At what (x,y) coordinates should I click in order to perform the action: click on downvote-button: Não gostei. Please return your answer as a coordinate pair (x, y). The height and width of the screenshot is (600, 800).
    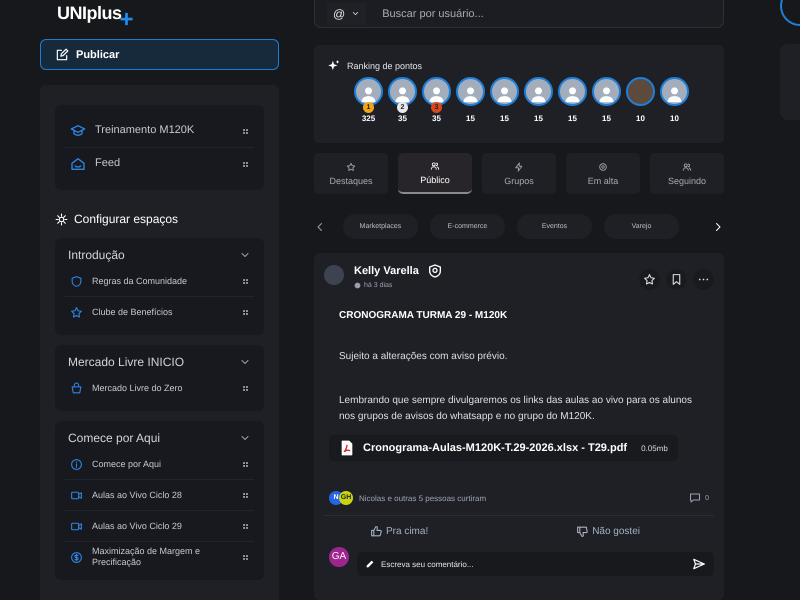
    Looking at the image, I should click on (608, 531).